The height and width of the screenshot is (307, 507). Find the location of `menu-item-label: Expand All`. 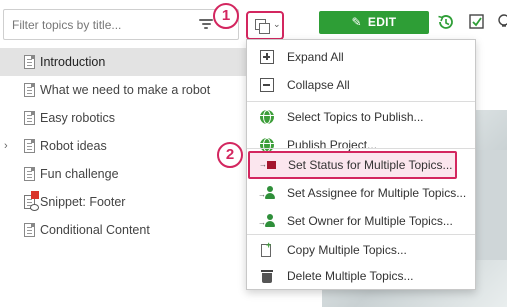

menu-item-label: Expand All is located at coordinates (315, 57).